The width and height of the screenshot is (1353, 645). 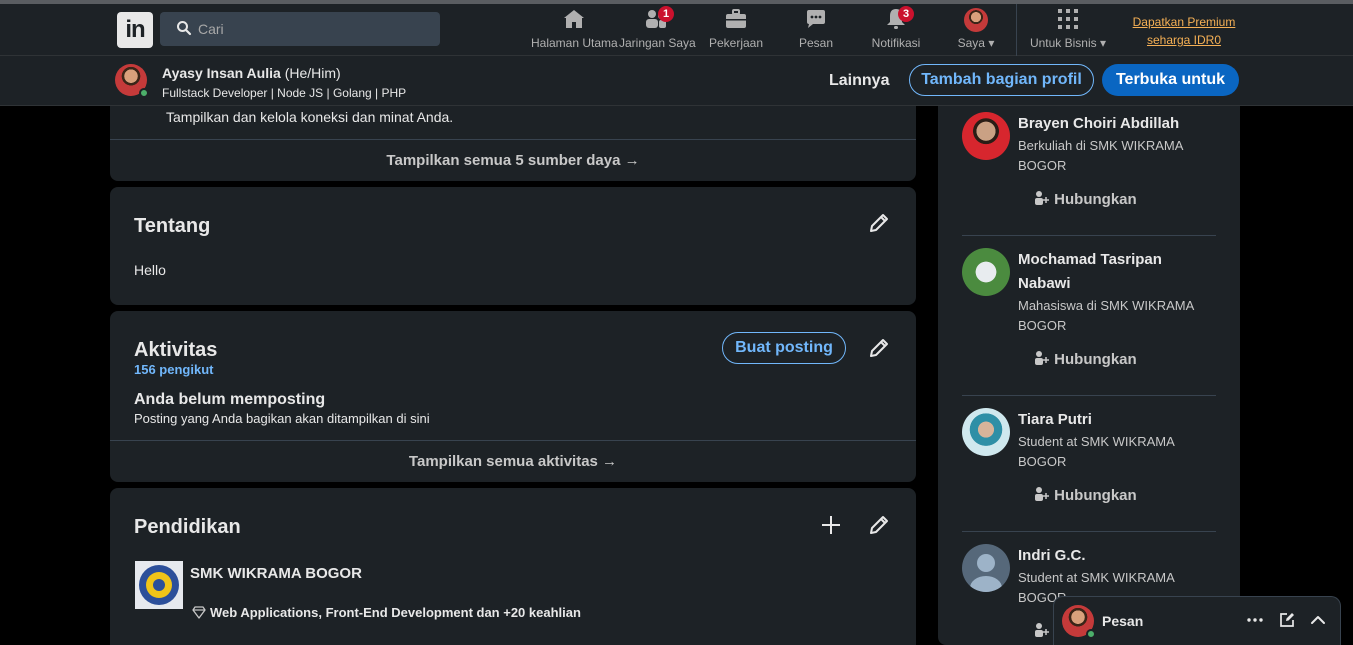 What do you see at coordinates (976, 20) in the screenshot?
I see `me-avatar` at bounding box center [976, 20].